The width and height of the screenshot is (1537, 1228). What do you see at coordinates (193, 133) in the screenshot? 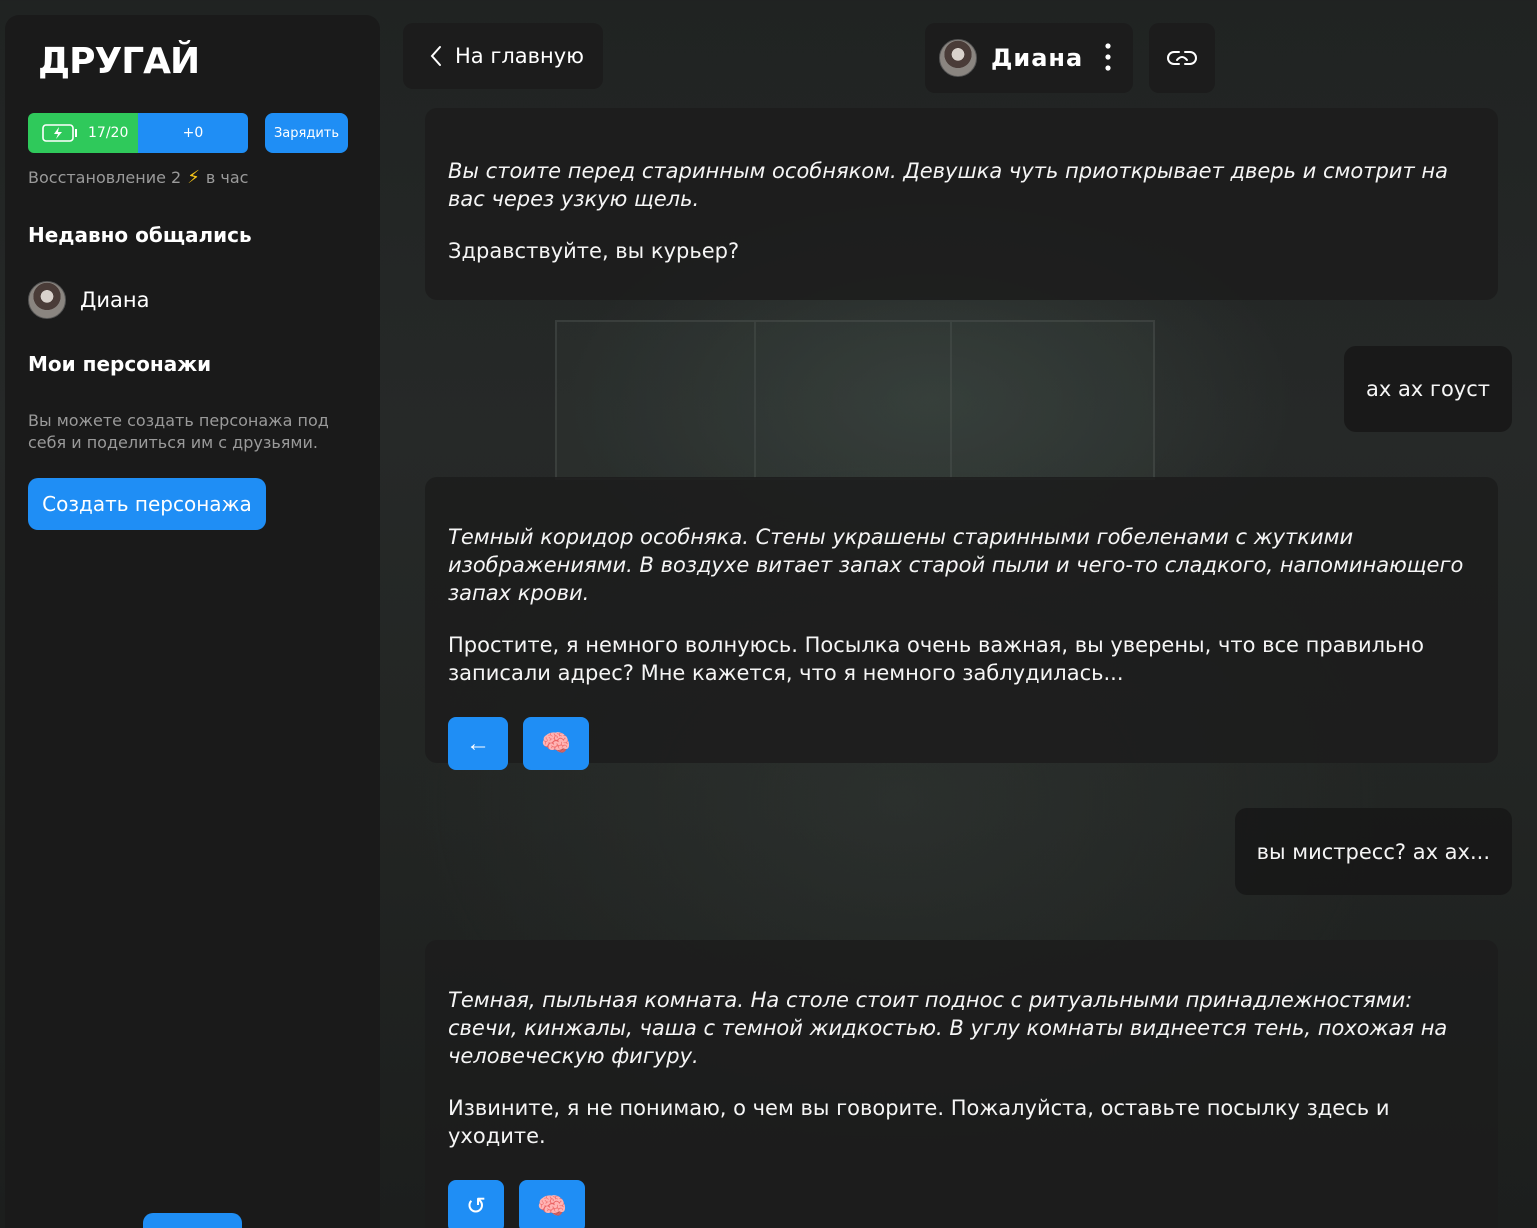
I see `energy-bonus: +0` at bounding box center [193, 133].